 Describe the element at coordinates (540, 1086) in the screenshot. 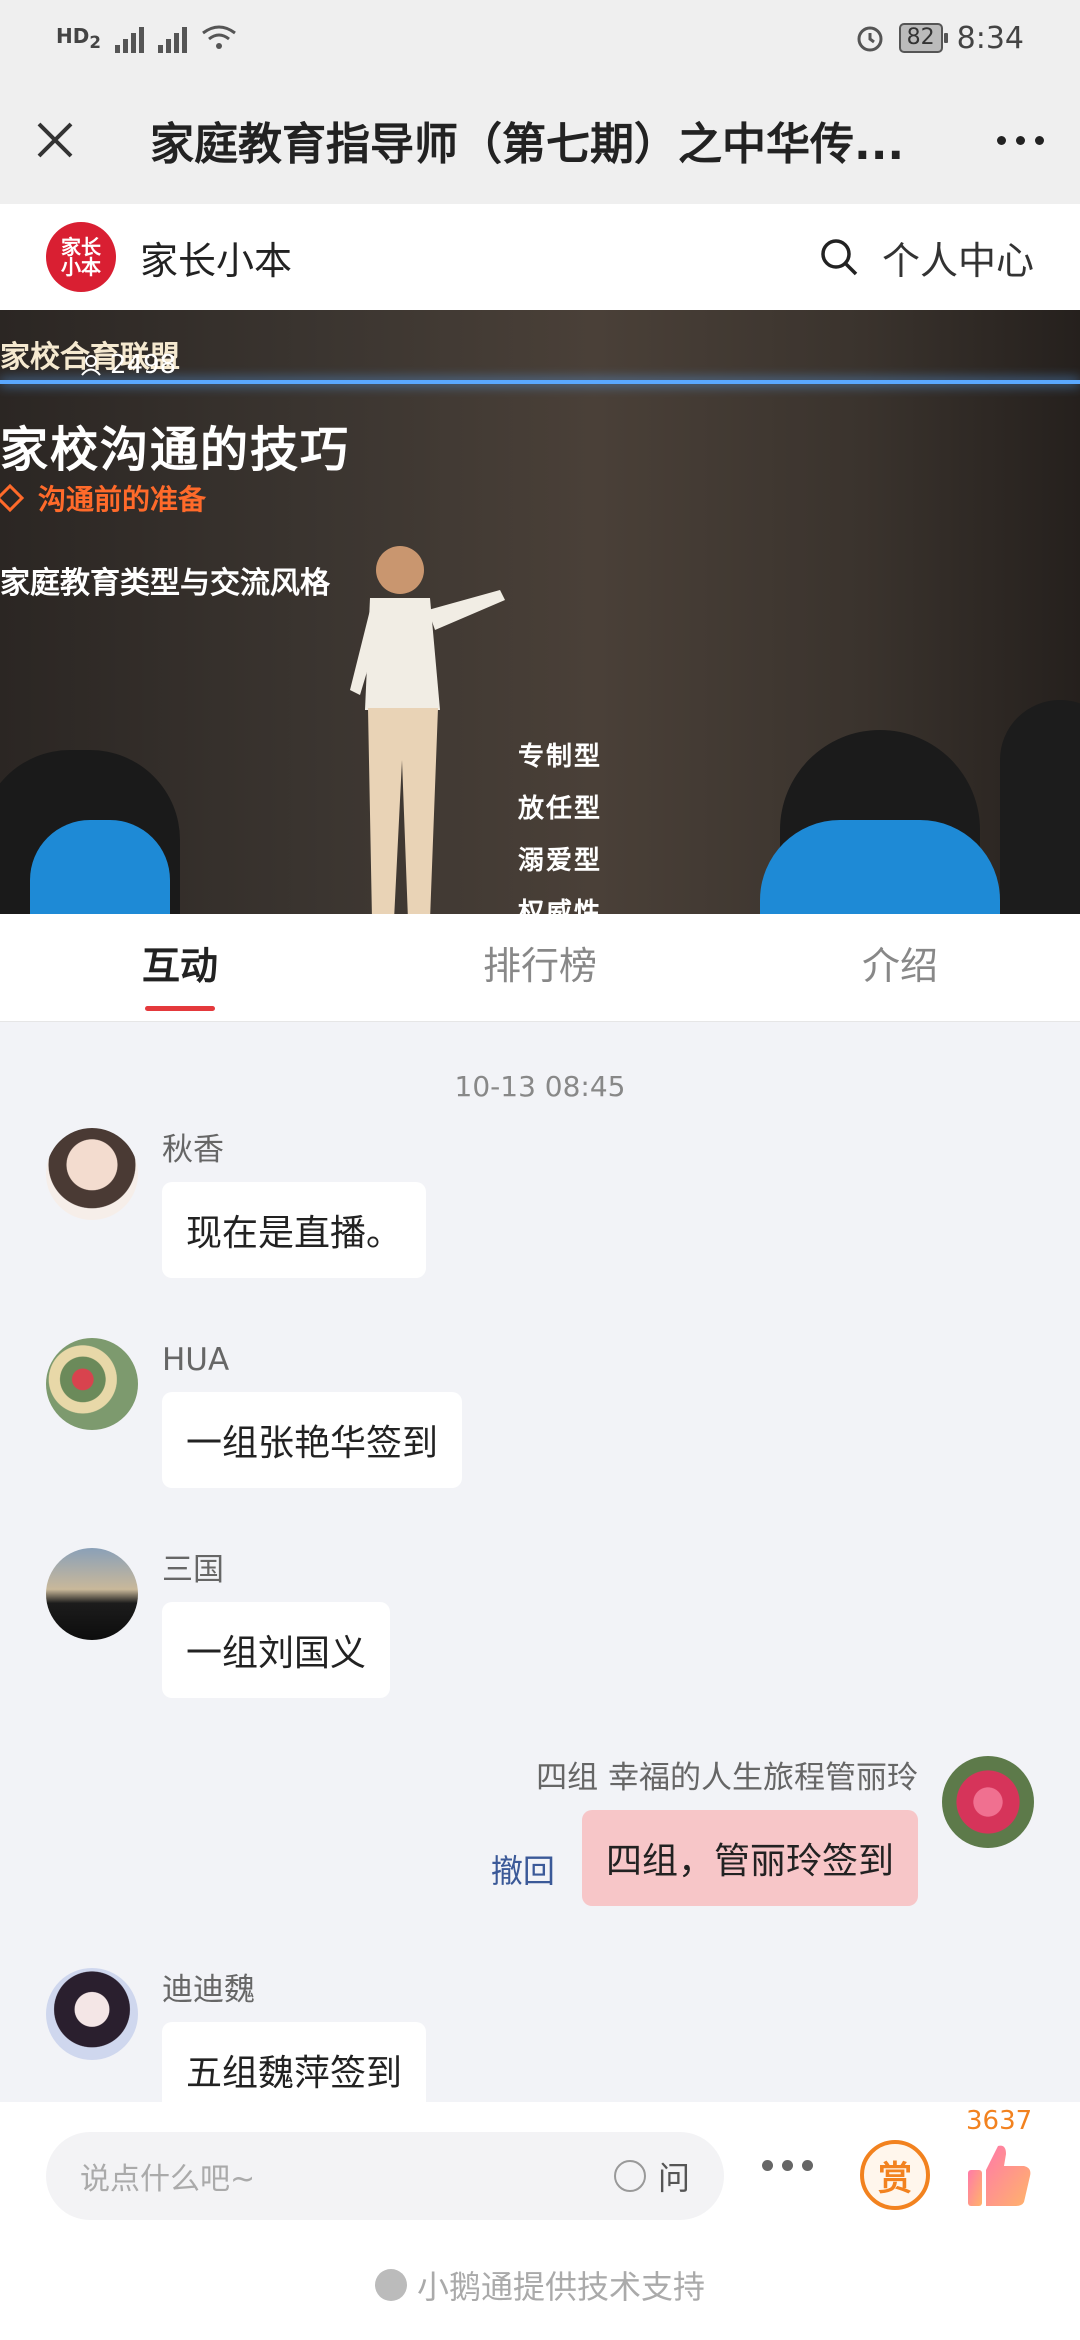

I see `chat-timestamp: 10-13 08:45` at that location.